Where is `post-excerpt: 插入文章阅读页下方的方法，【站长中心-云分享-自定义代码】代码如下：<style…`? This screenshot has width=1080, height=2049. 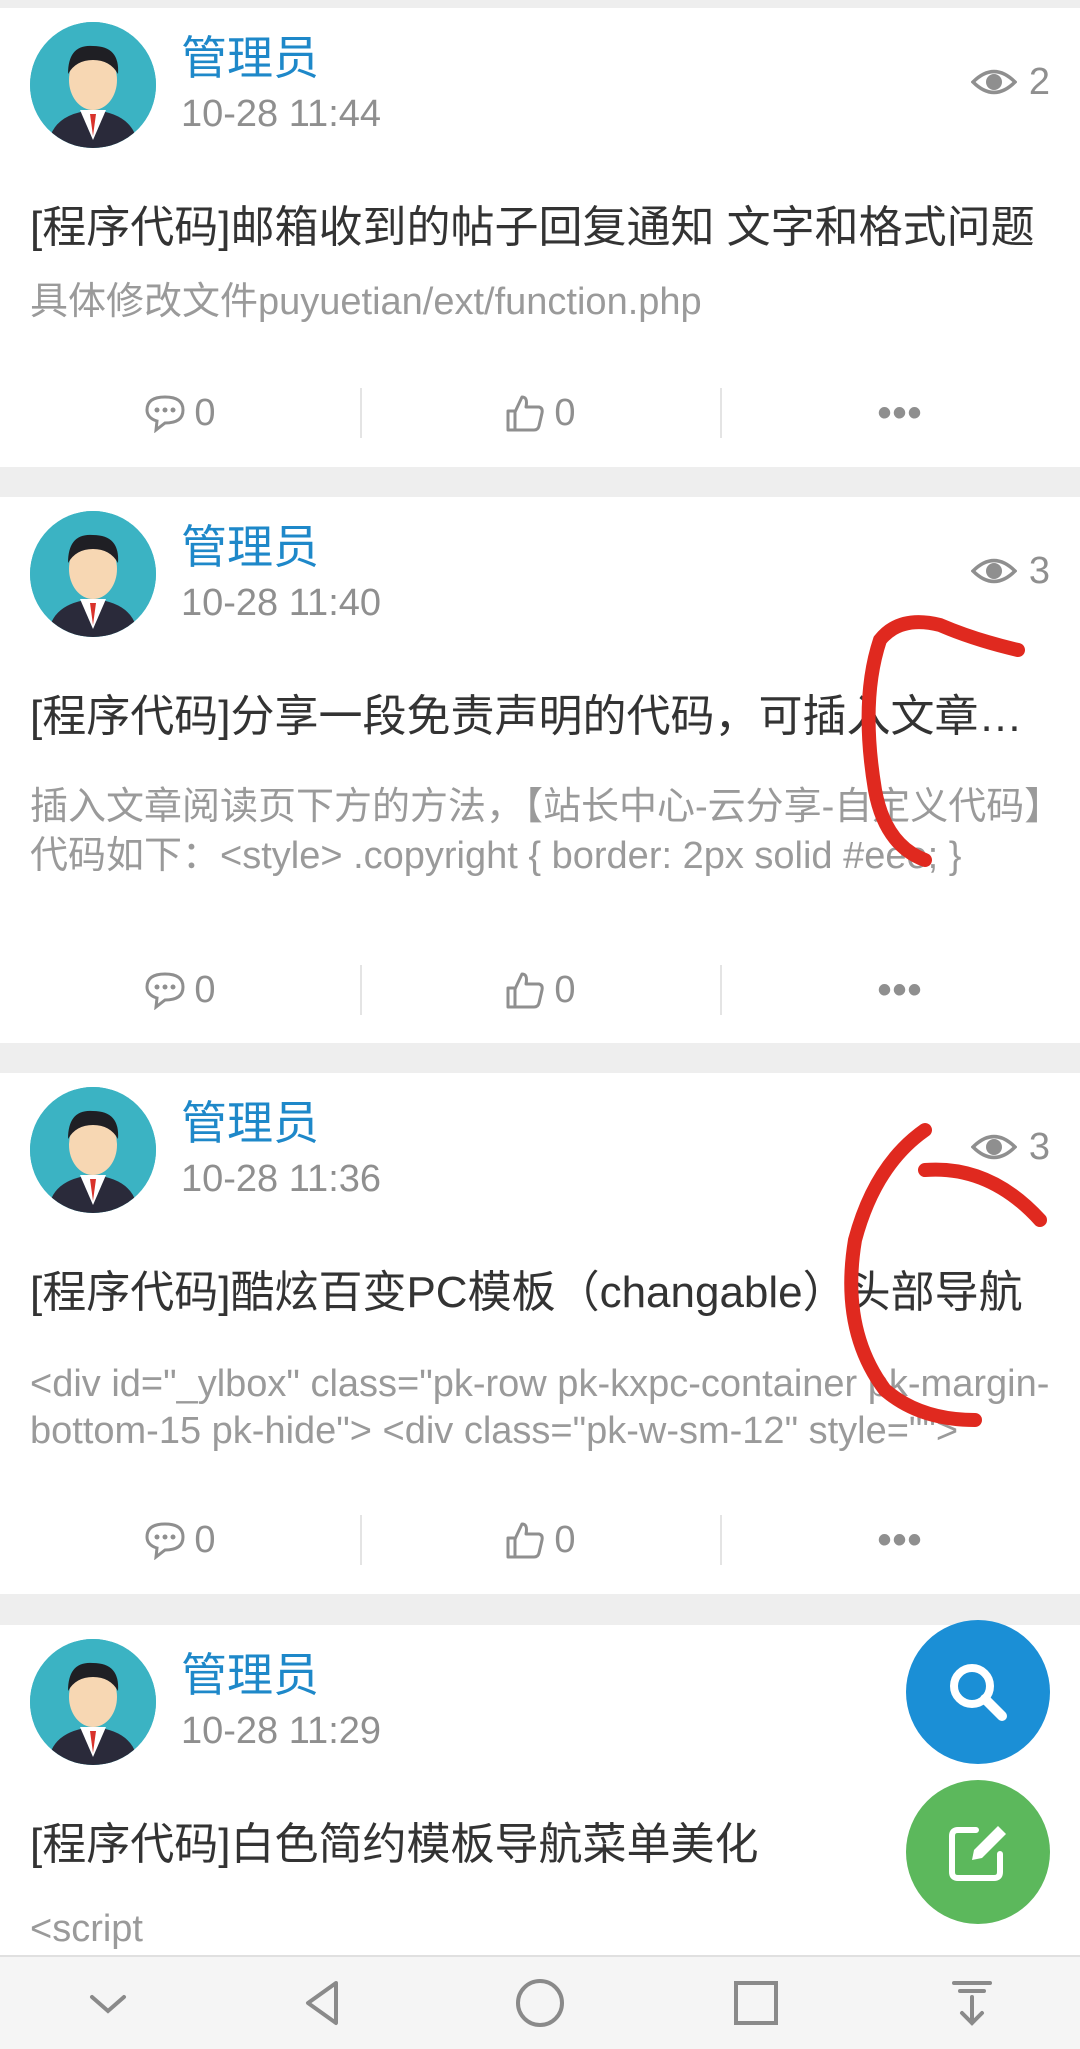 post-excerpt: 插入文章阅读页下方的方法，【站长中心-云分享-自定义代码】代码如下：<style… is located at coordinates (540, 832).